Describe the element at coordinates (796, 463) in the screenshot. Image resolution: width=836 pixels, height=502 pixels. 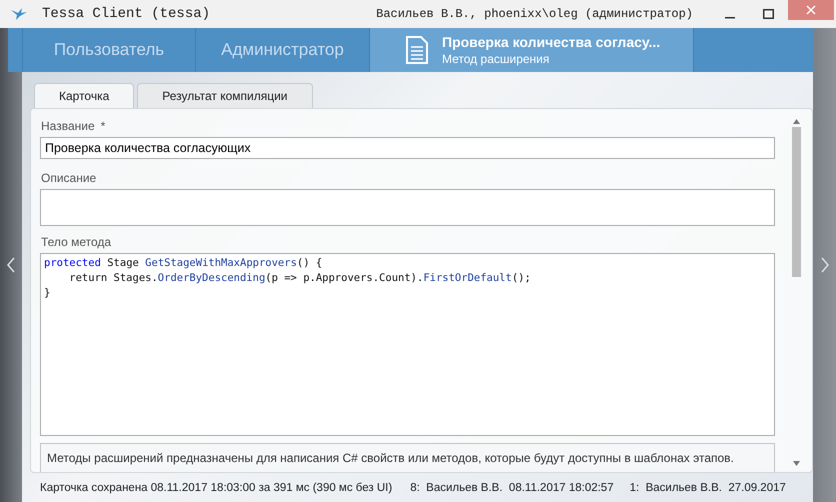
I see `scroll-down-icon` at that location.